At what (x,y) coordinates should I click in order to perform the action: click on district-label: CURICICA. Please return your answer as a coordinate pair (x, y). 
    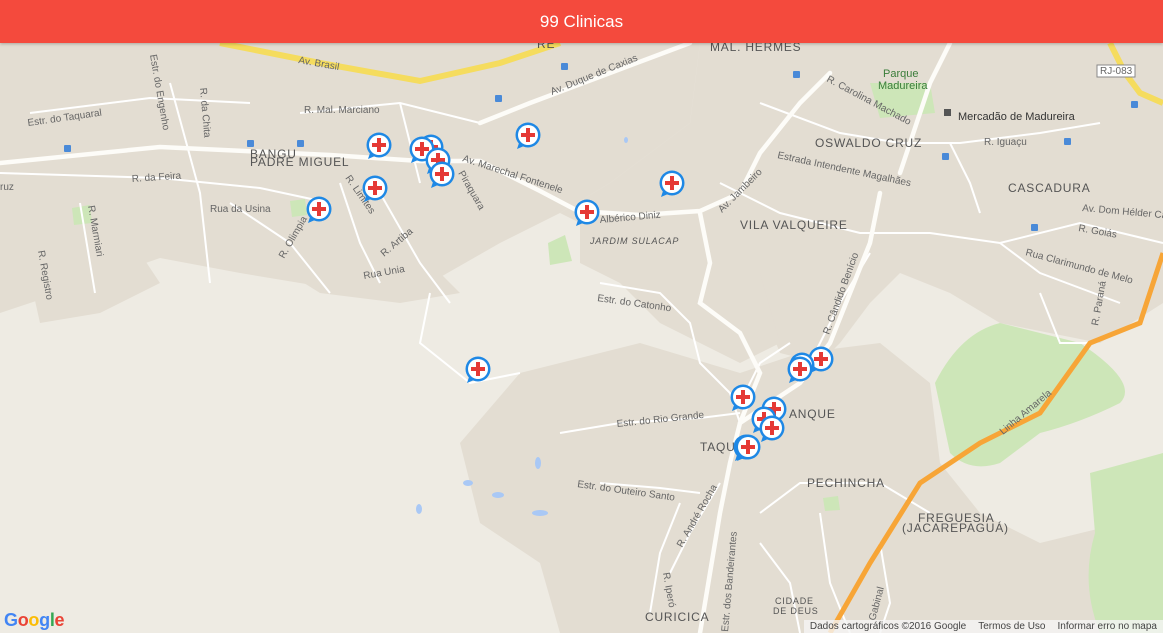
    Looking at the image, I should click on (677, 617).